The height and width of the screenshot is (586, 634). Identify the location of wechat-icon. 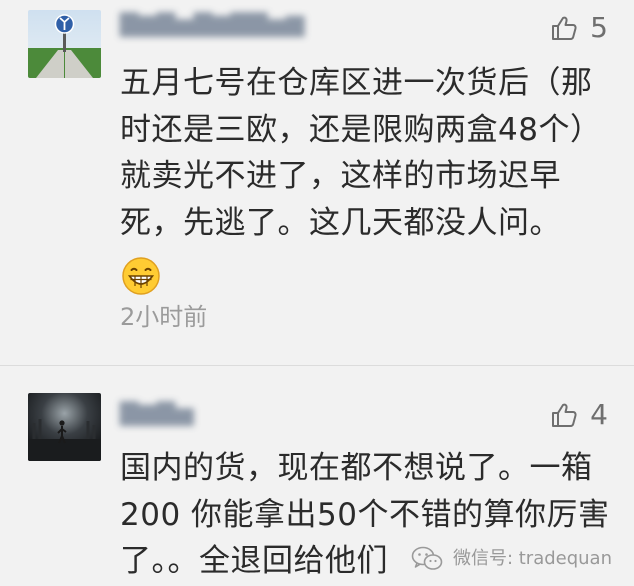
(427, 559).